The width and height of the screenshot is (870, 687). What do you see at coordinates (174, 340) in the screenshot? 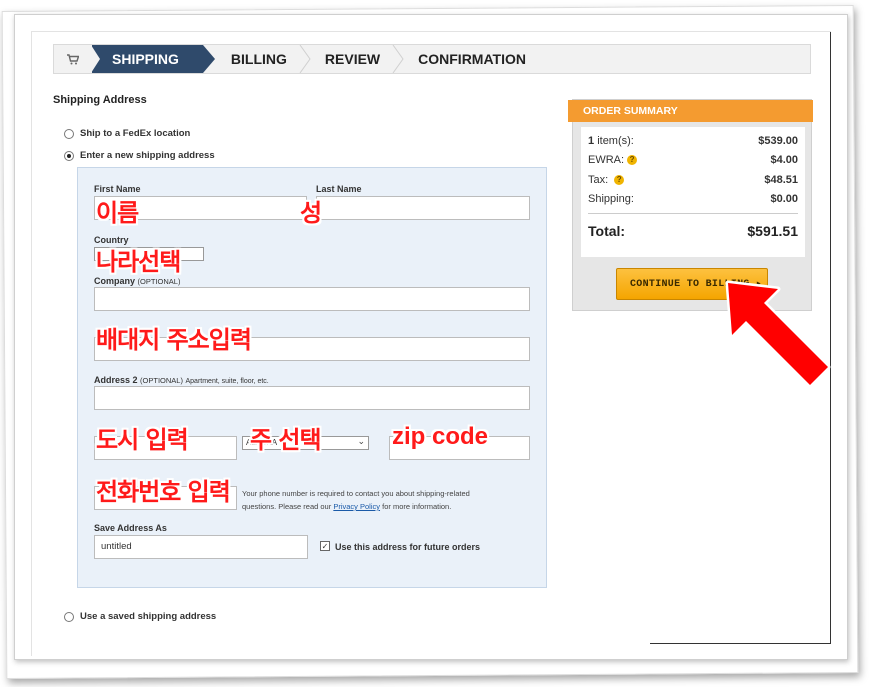
I see `annotation-address: 배대지 주소입력` at bounding box center [174, 340].